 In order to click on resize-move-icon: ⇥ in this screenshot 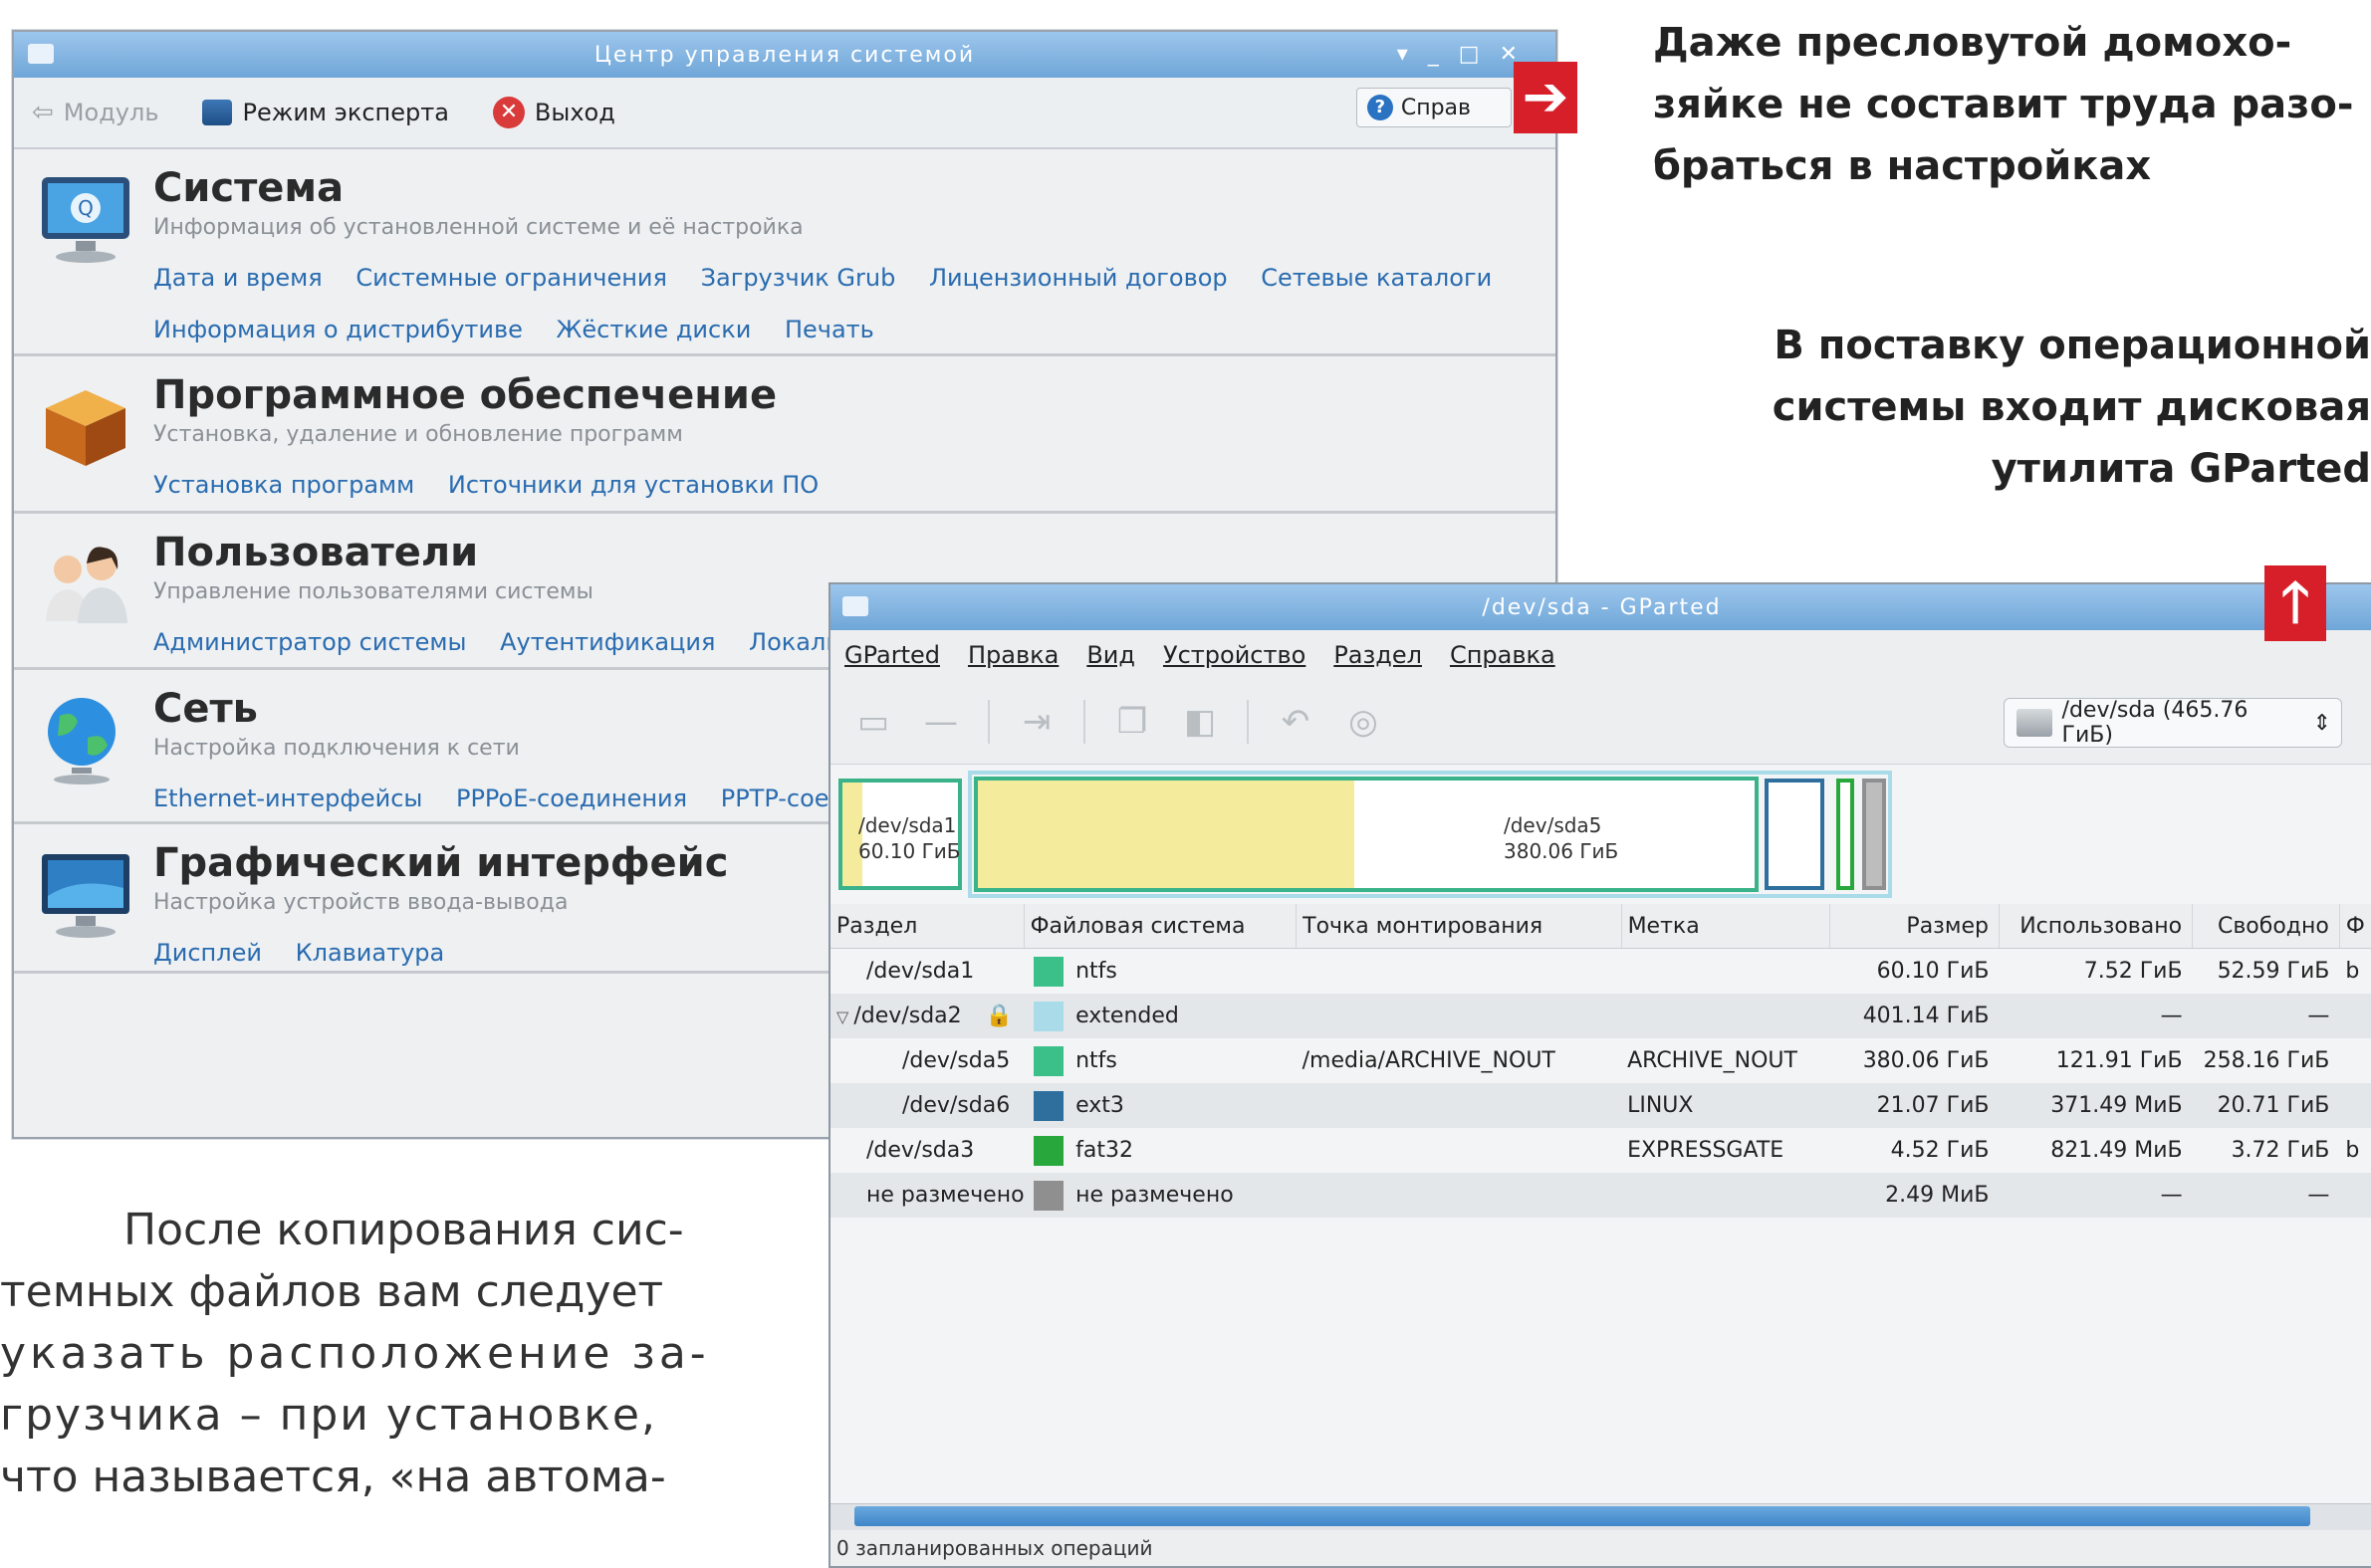, I will do `click(1037, 722)`.